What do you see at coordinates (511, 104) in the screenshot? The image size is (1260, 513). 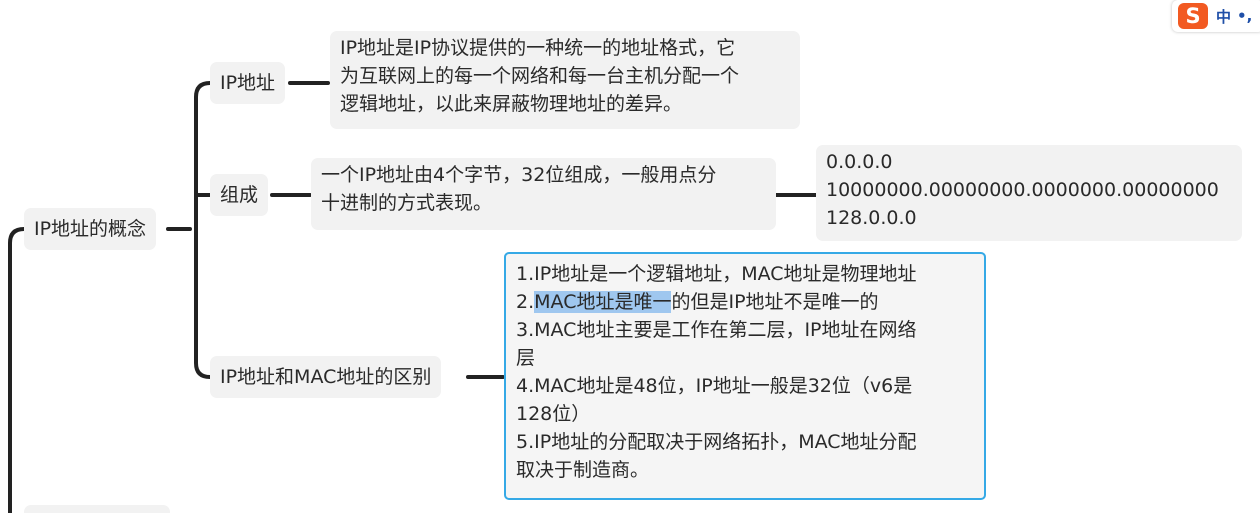 I see `definition-line: 逻辑地址，以此来屏蔽物理地址的差异。` at bounding box center [511, 104].